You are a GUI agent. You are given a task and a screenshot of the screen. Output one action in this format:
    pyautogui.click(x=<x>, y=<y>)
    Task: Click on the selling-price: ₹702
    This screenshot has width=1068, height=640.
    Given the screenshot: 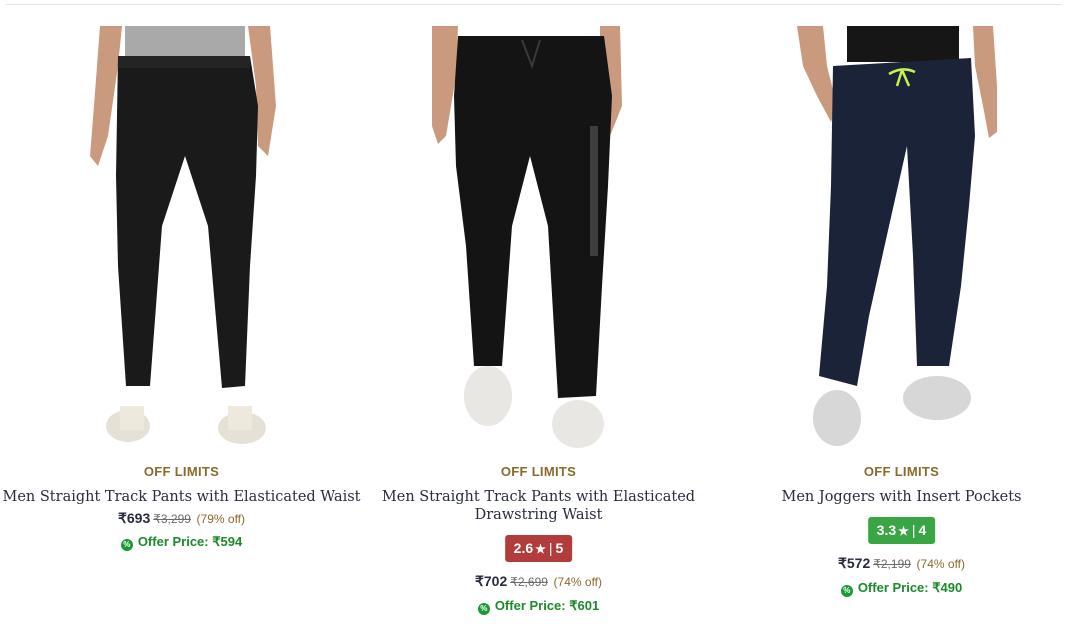 What is the action you would take?
    pyautogui.click(x=491, y=581)
    